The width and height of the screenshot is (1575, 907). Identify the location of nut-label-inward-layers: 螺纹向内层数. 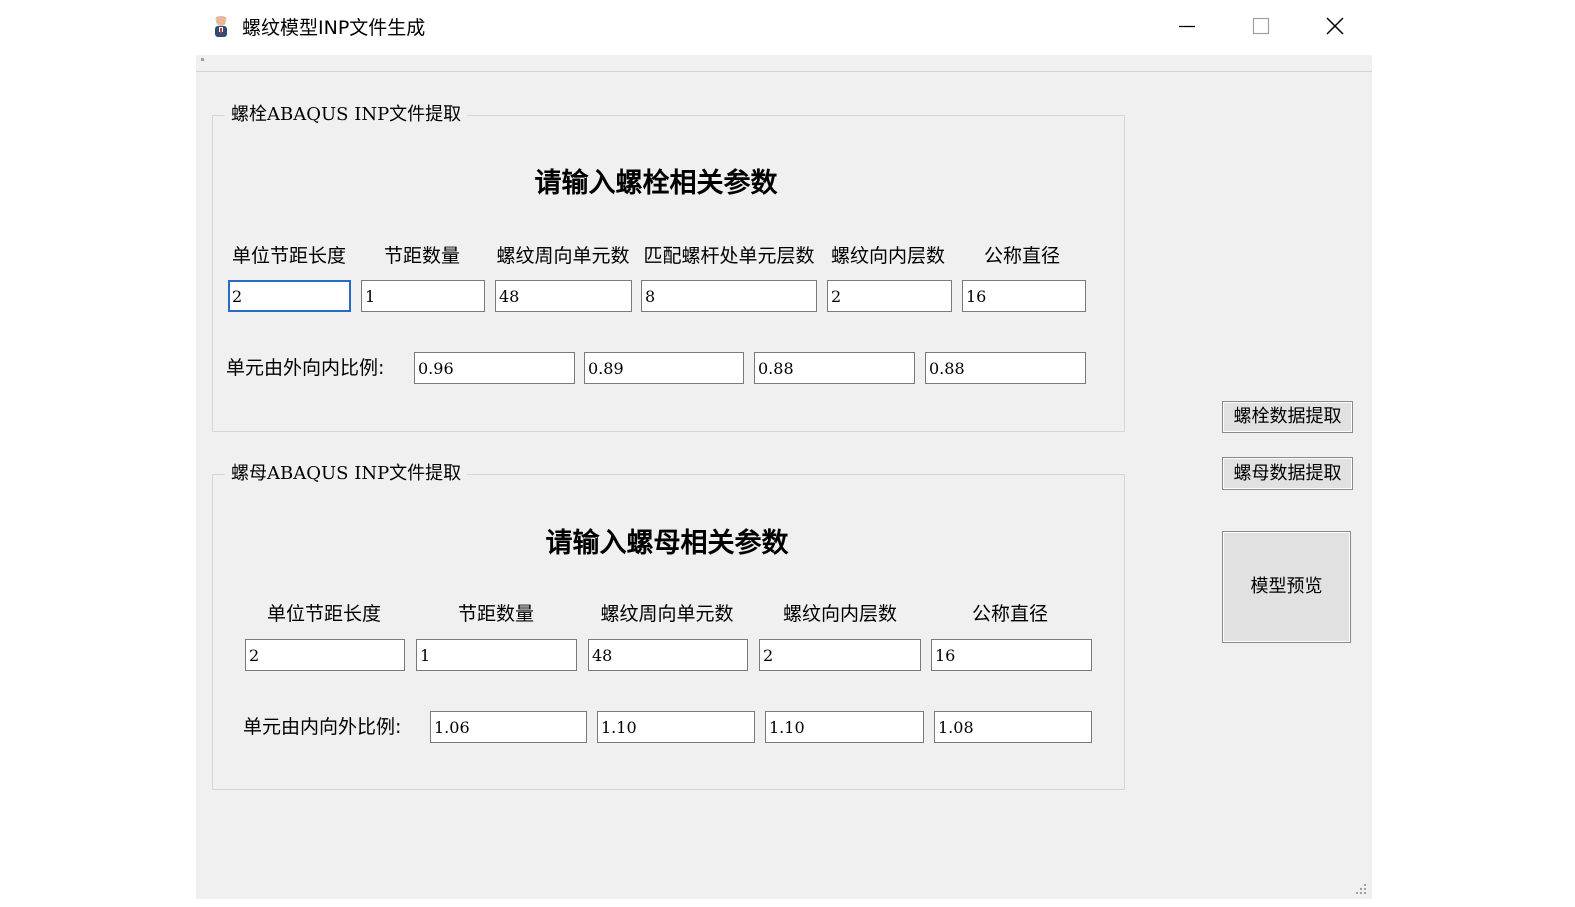
(839, 614).